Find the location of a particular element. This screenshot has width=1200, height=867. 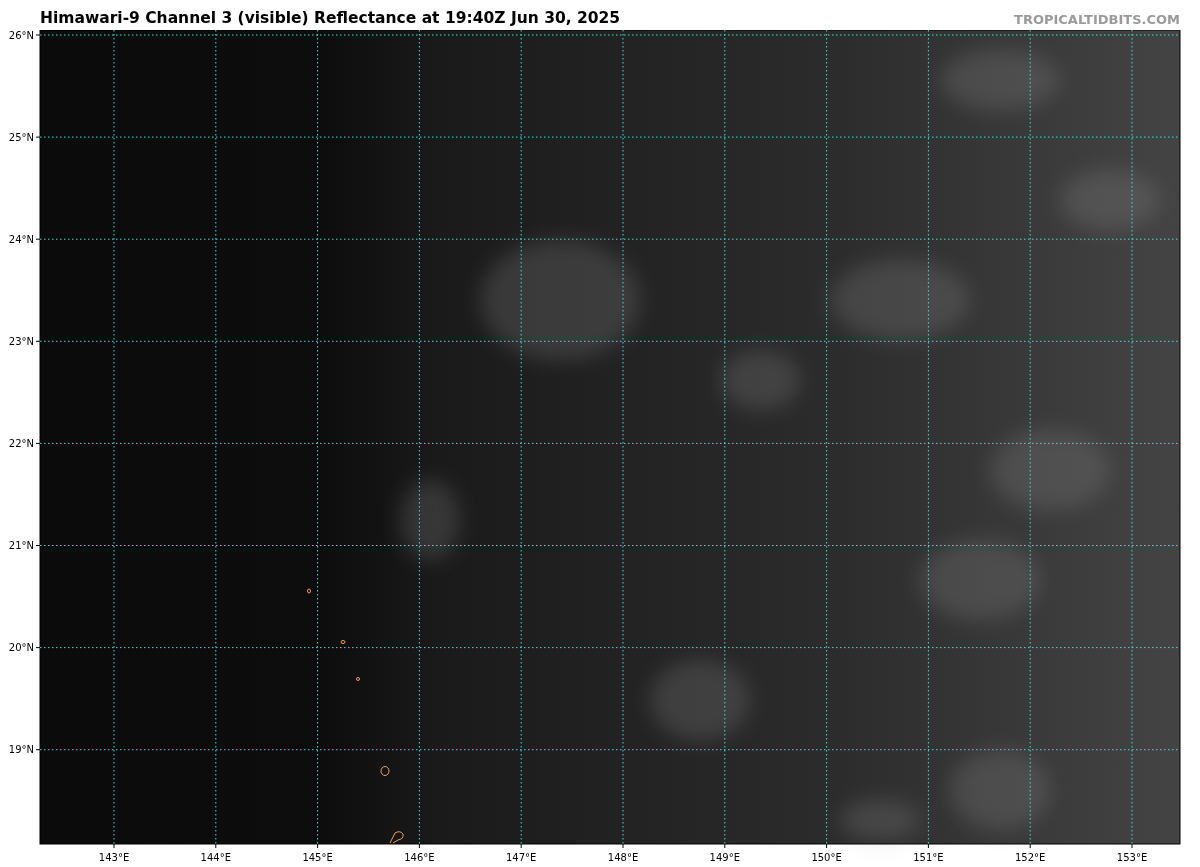

latitude-label: 26°N is located at coordinates (21, 35).